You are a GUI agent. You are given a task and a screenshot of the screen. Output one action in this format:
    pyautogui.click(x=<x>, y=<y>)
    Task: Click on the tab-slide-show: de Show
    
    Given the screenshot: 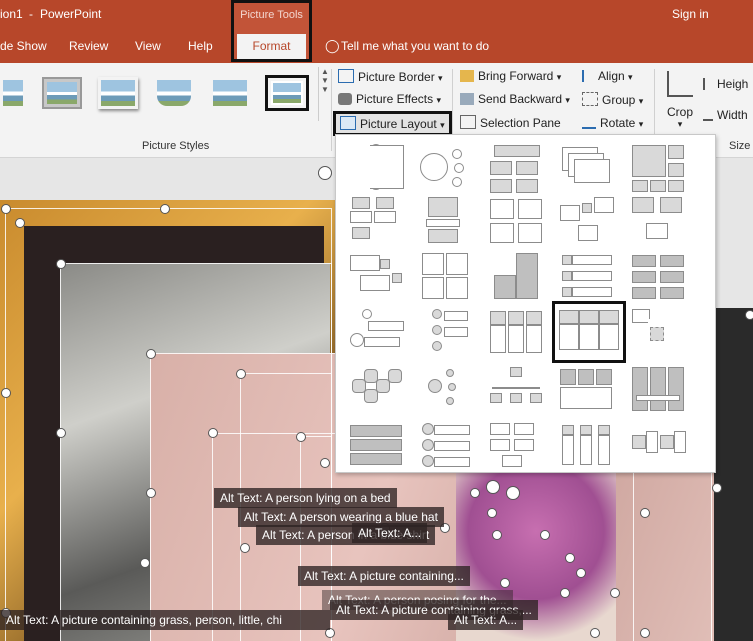 What is the action you would take?
    pyautogui.click(x=23, y=46)
    